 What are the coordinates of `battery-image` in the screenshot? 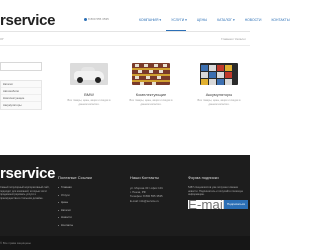 It's located at (219, 74).